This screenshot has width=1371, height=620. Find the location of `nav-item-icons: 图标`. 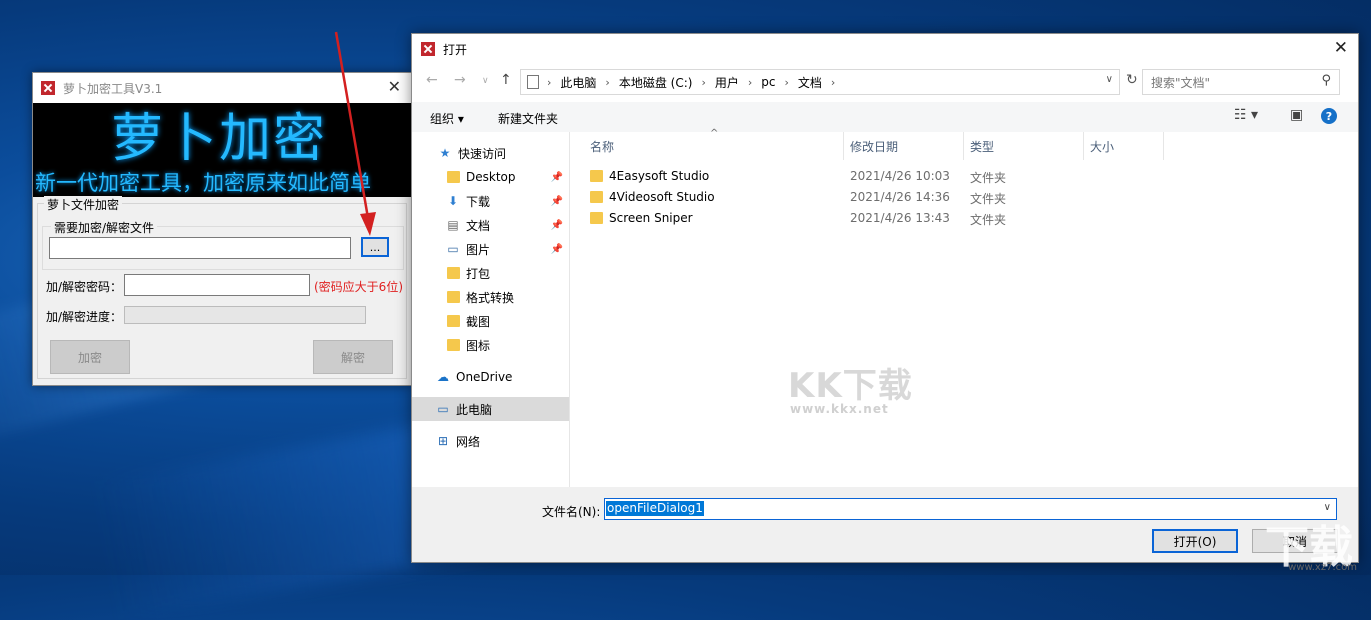

nav-item-icons: 图标 is located at coordinates (490, 345).